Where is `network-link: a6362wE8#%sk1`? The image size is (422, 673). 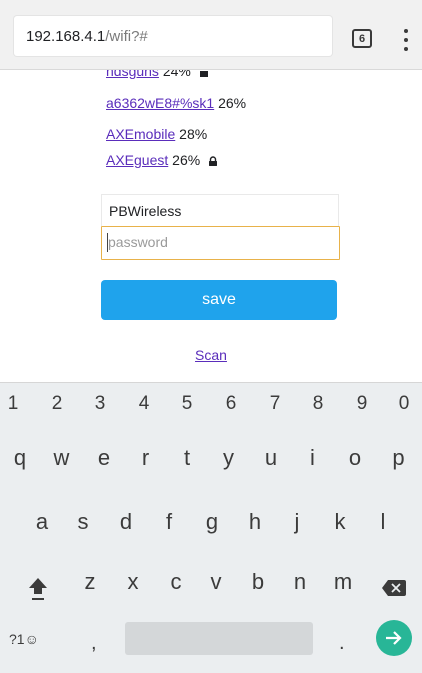 network-link: a6362wE8#%sk1 is located at coordinates (160, 103).